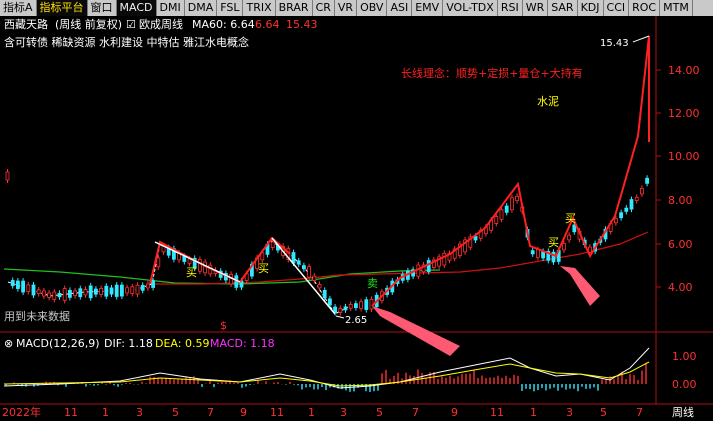  I want to click on tab-wr: WR, so click(536, 8).